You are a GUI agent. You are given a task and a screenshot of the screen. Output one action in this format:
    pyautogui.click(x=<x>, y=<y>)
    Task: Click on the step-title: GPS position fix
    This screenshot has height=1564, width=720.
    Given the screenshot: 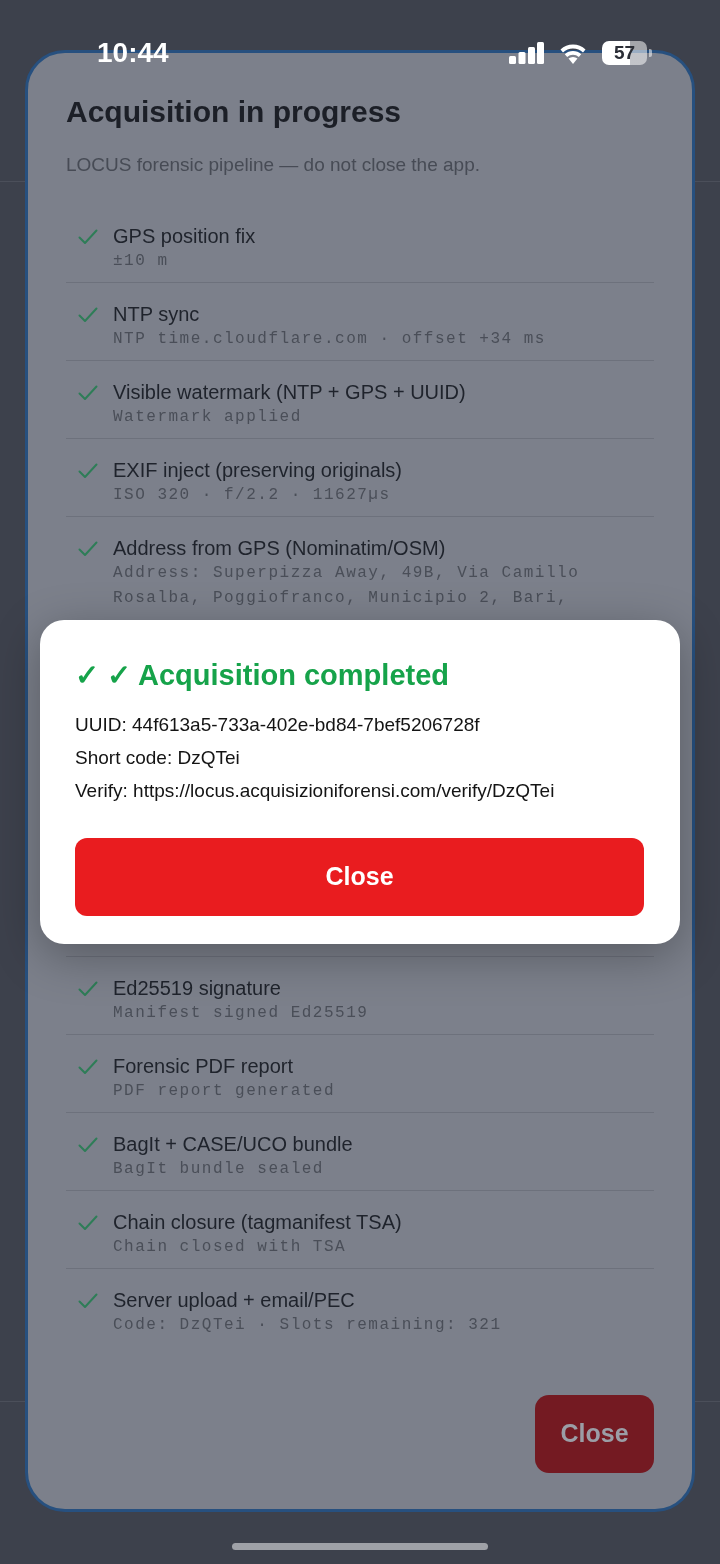 What is the action you would take?
    pyautogui.click(x=184, y=236)
    